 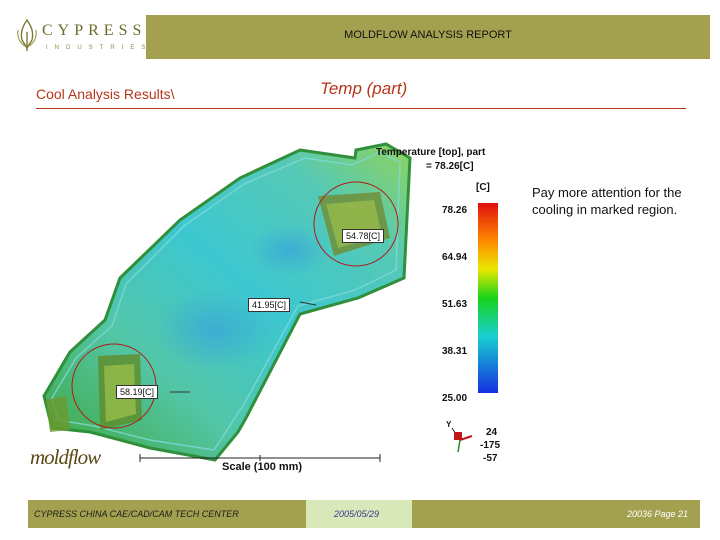 What do you see at coordinates (483, 187) in the screenshot?
I see `legend-unit: [C]` at bounding box center [483, 187].